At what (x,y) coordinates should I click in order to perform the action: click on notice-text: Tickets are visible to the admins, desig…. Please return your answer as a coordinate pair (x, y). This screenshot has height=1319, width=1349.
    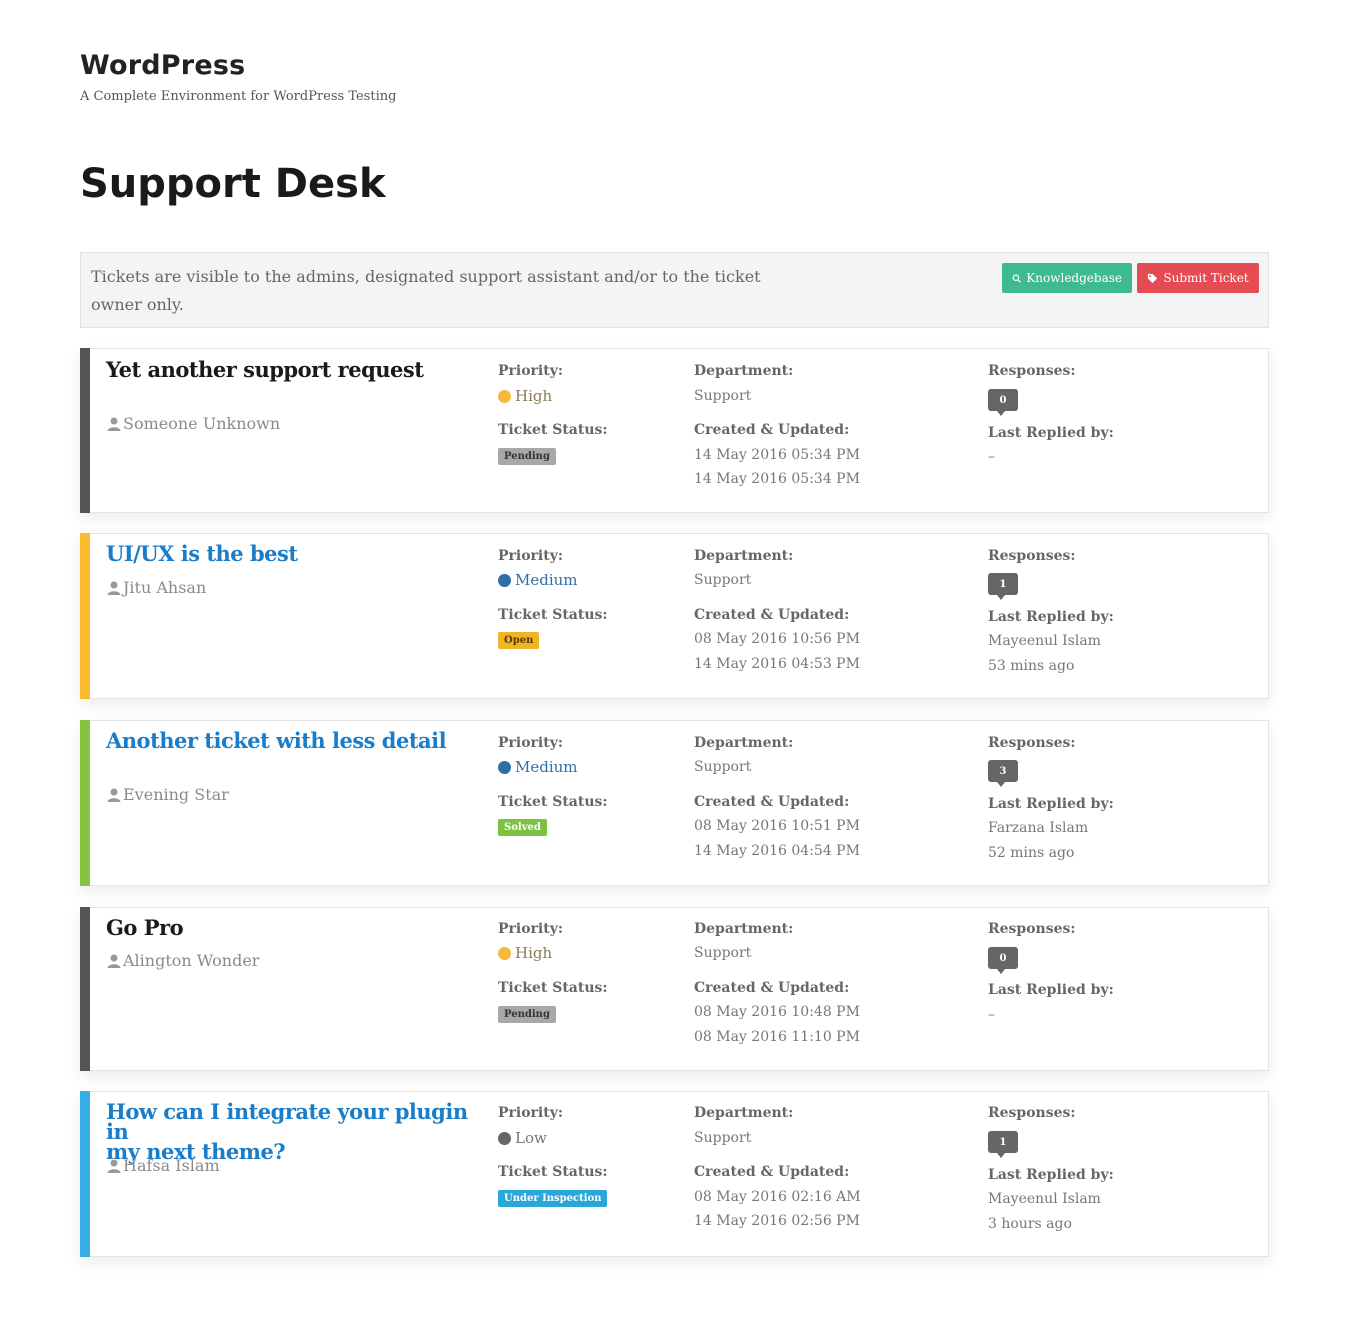
    Looking at the image, I should click on (426, 290).